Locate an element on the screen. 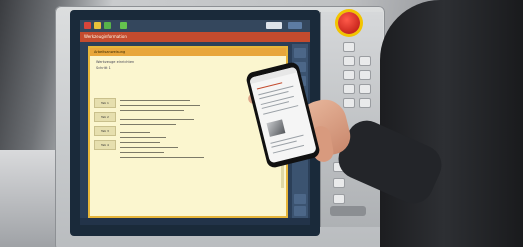  emergency-stop-button is located at coordinates (349, 23).